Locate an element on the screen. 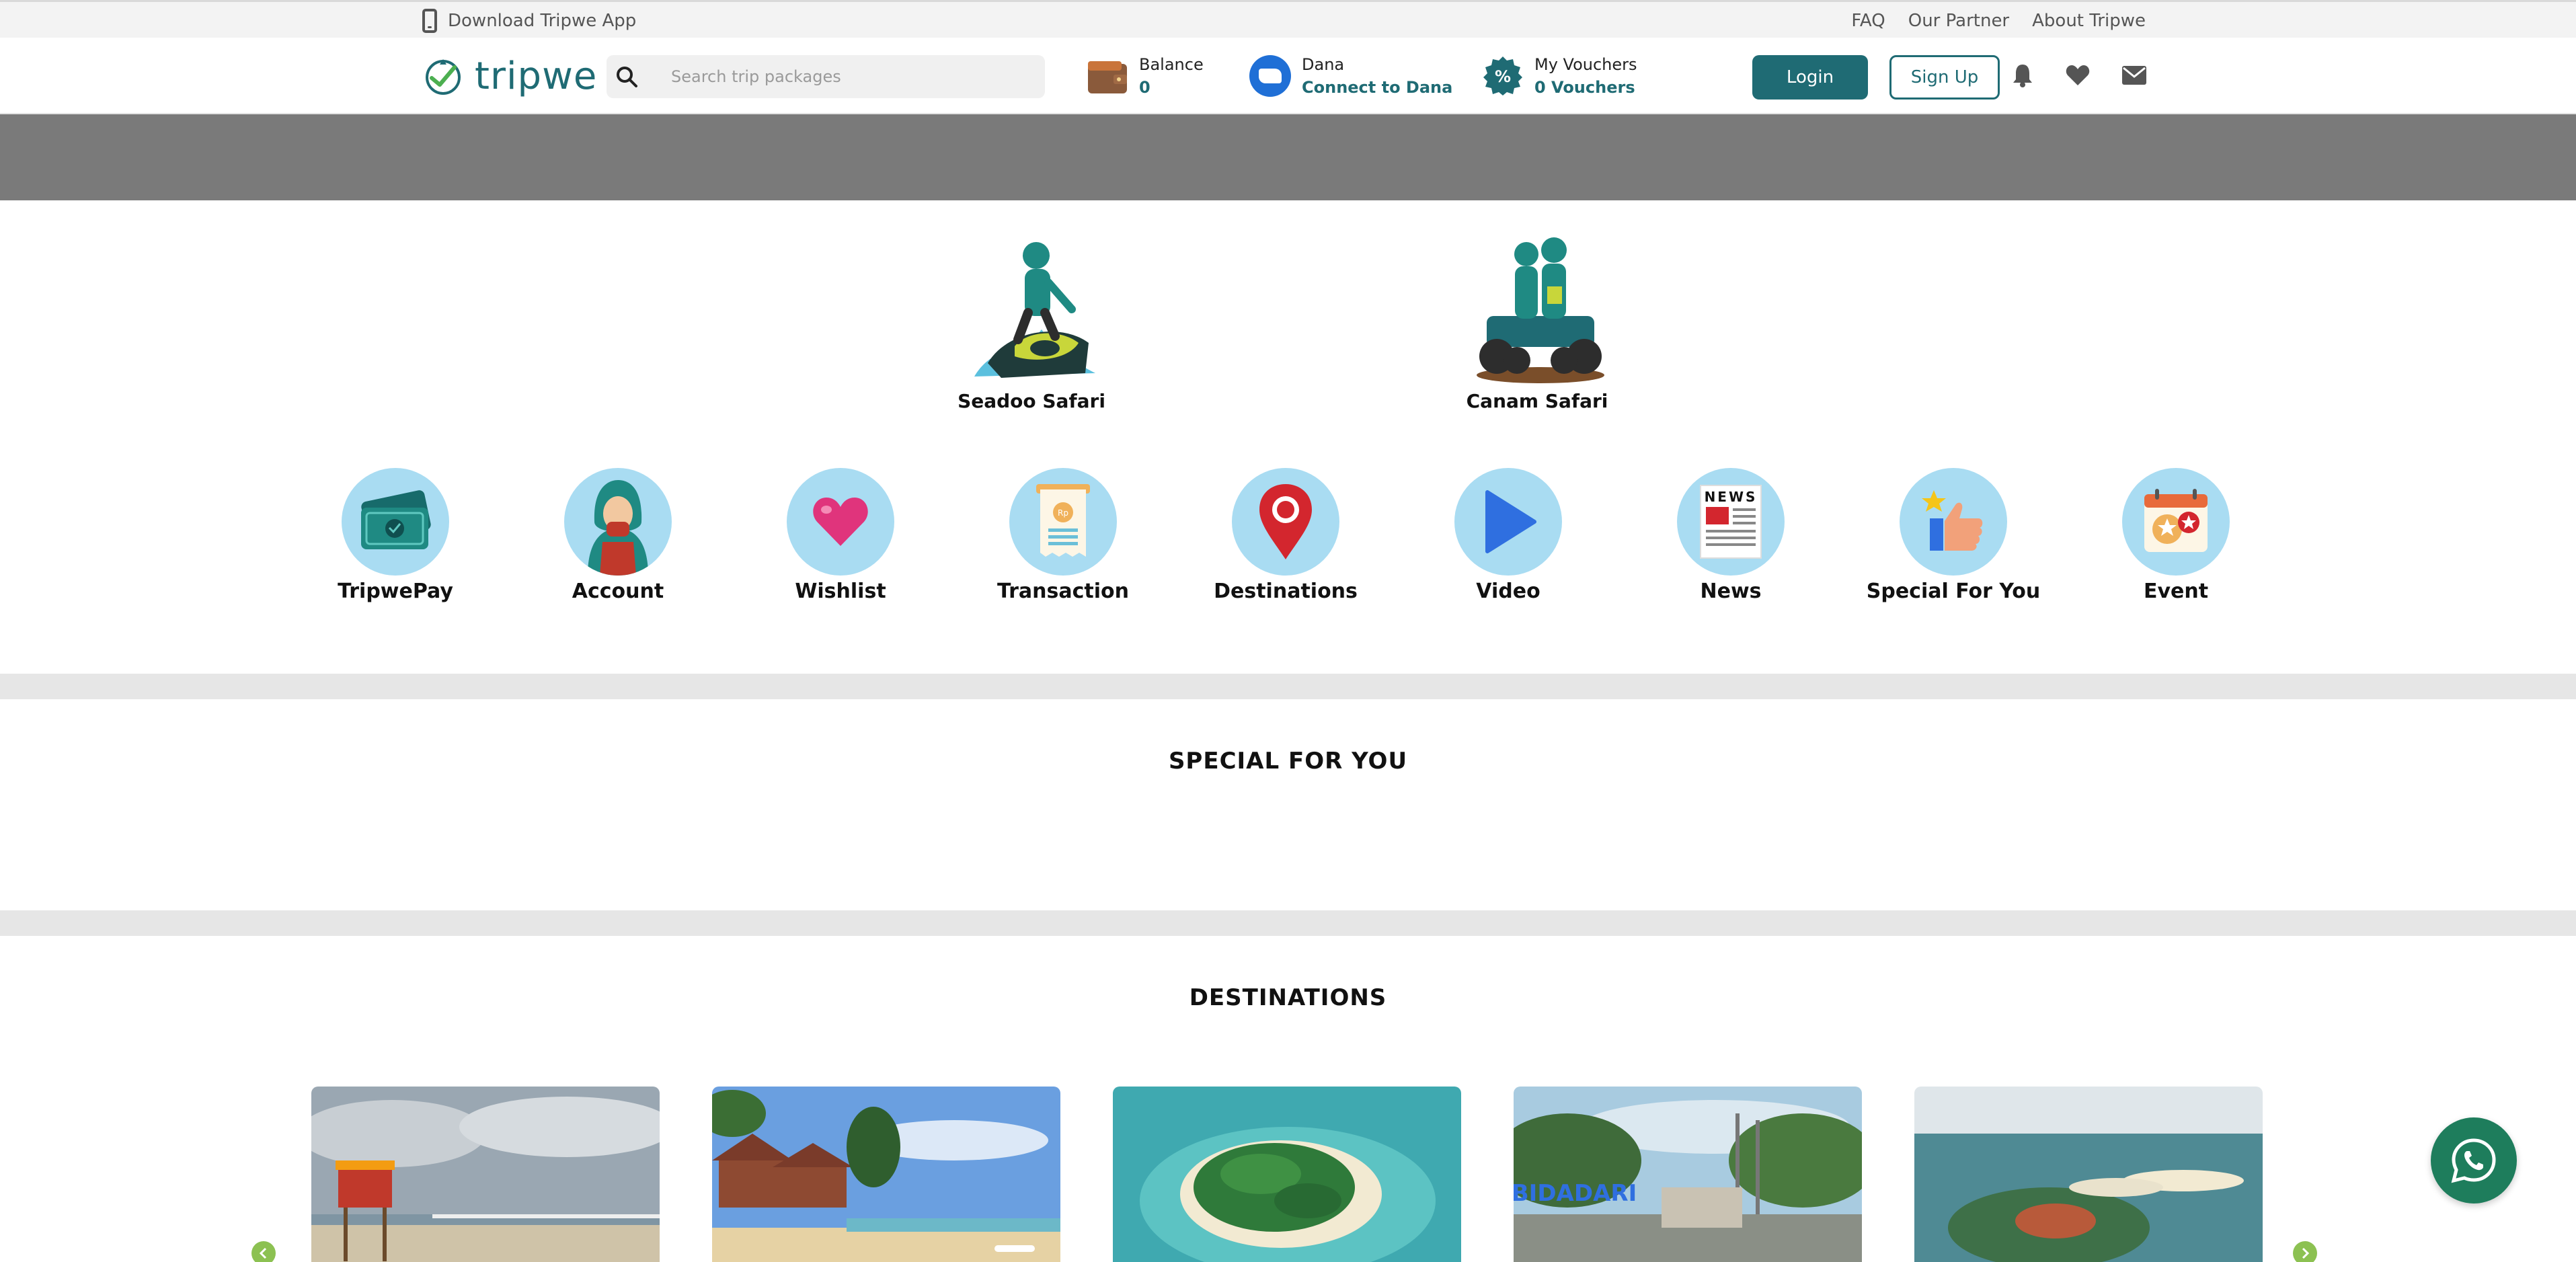  news-badge-text: NEWS is located at coordinates (1732, 497).